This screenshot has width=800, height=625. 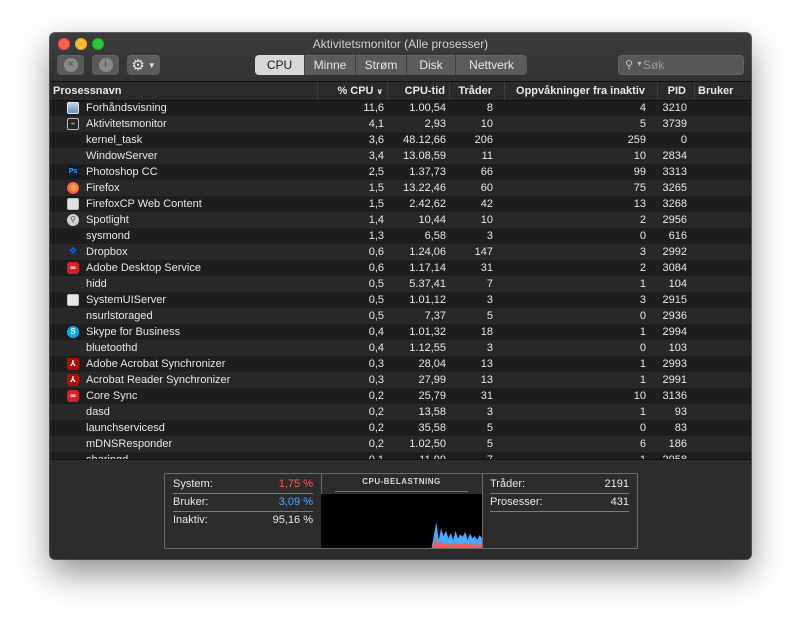 I want to click on cpu-time-cell: 5.37,41, so click(x=427, y=284).